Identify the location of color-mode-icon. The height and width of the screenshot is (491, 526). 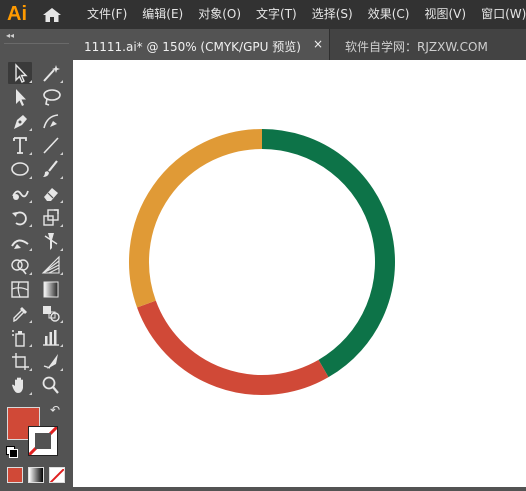
(15, 475).